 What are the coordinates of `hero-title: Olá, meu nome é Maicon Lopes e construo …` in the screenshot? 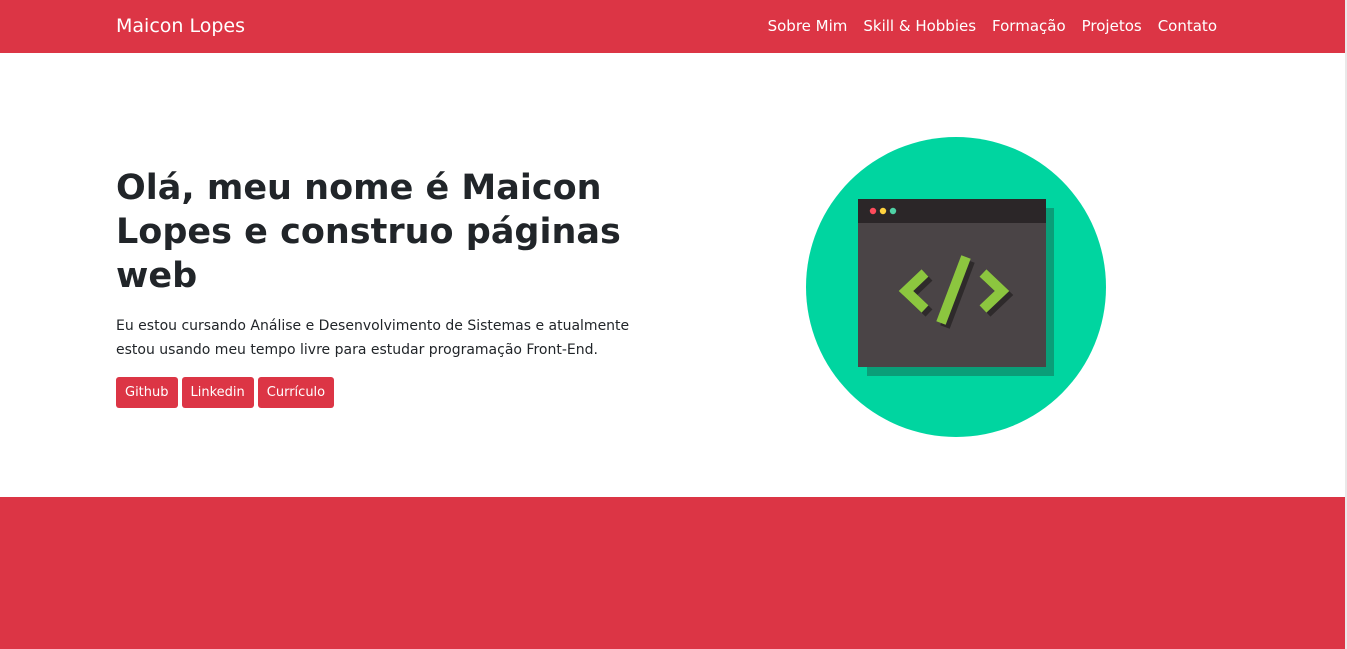 It's located at (368, 232).